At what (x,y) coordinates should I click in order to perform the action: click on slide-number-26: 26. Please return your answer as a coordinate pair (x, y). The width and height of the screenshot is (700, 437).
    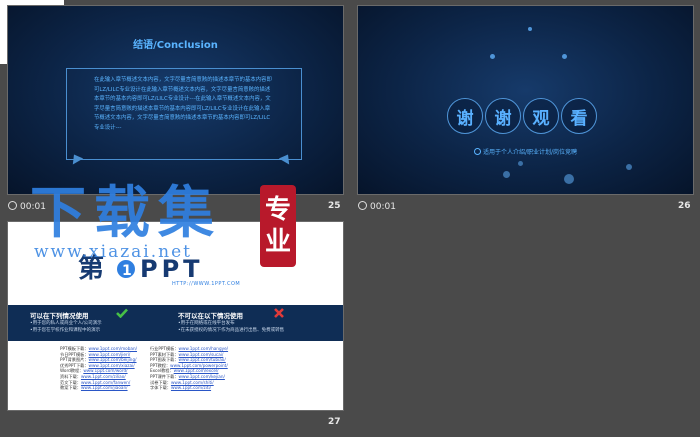
    Looking at the image, I should click on (684, 206).